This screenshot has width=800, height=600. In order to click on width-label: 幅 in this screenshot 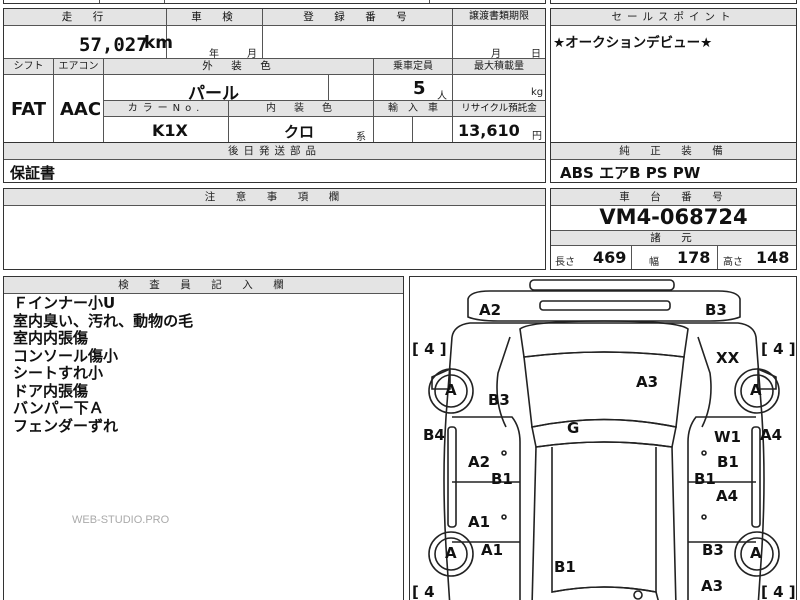, I will do `click(654, 262)`.